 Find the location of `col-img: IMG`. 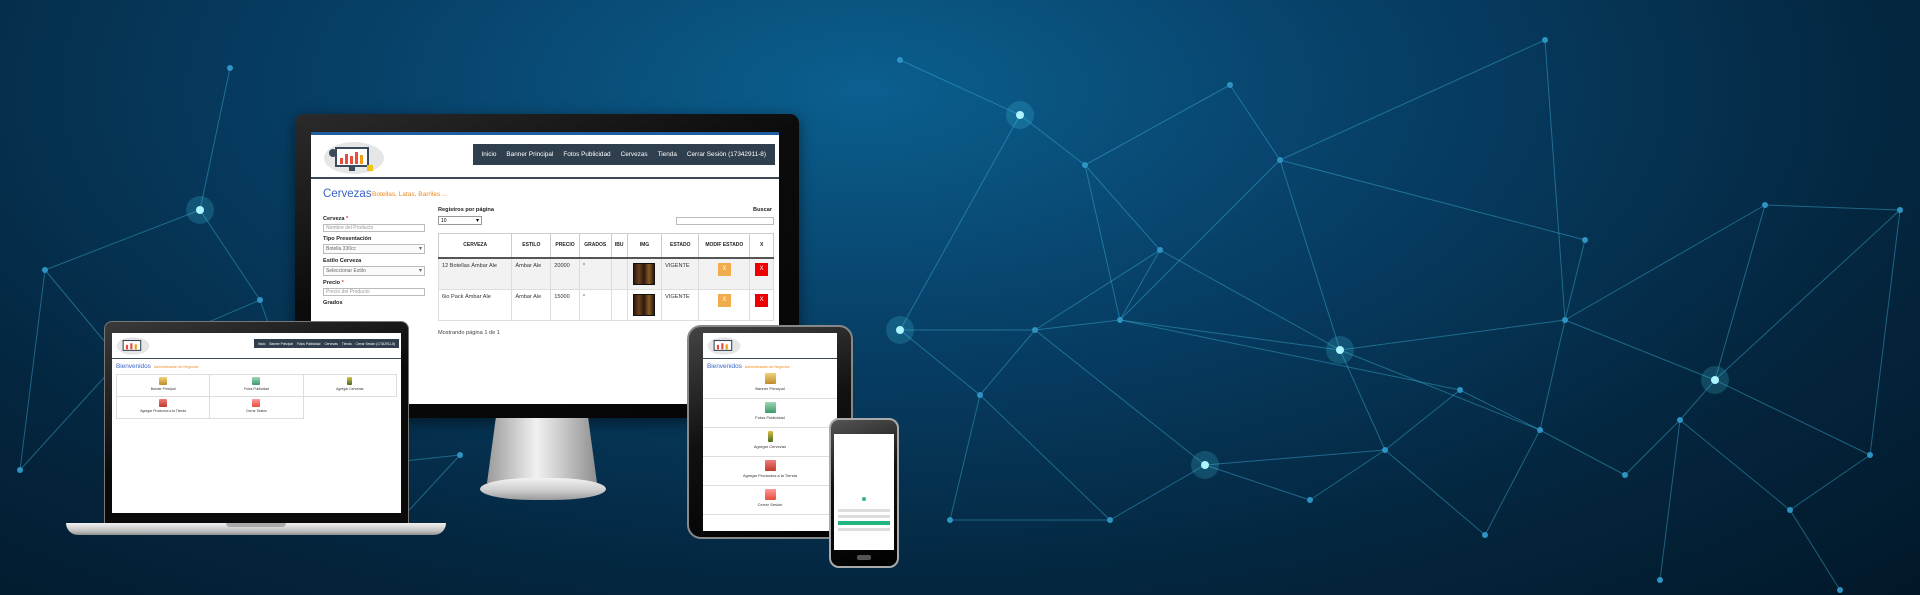

col-img: IMG is located at coordinates (644, 246).